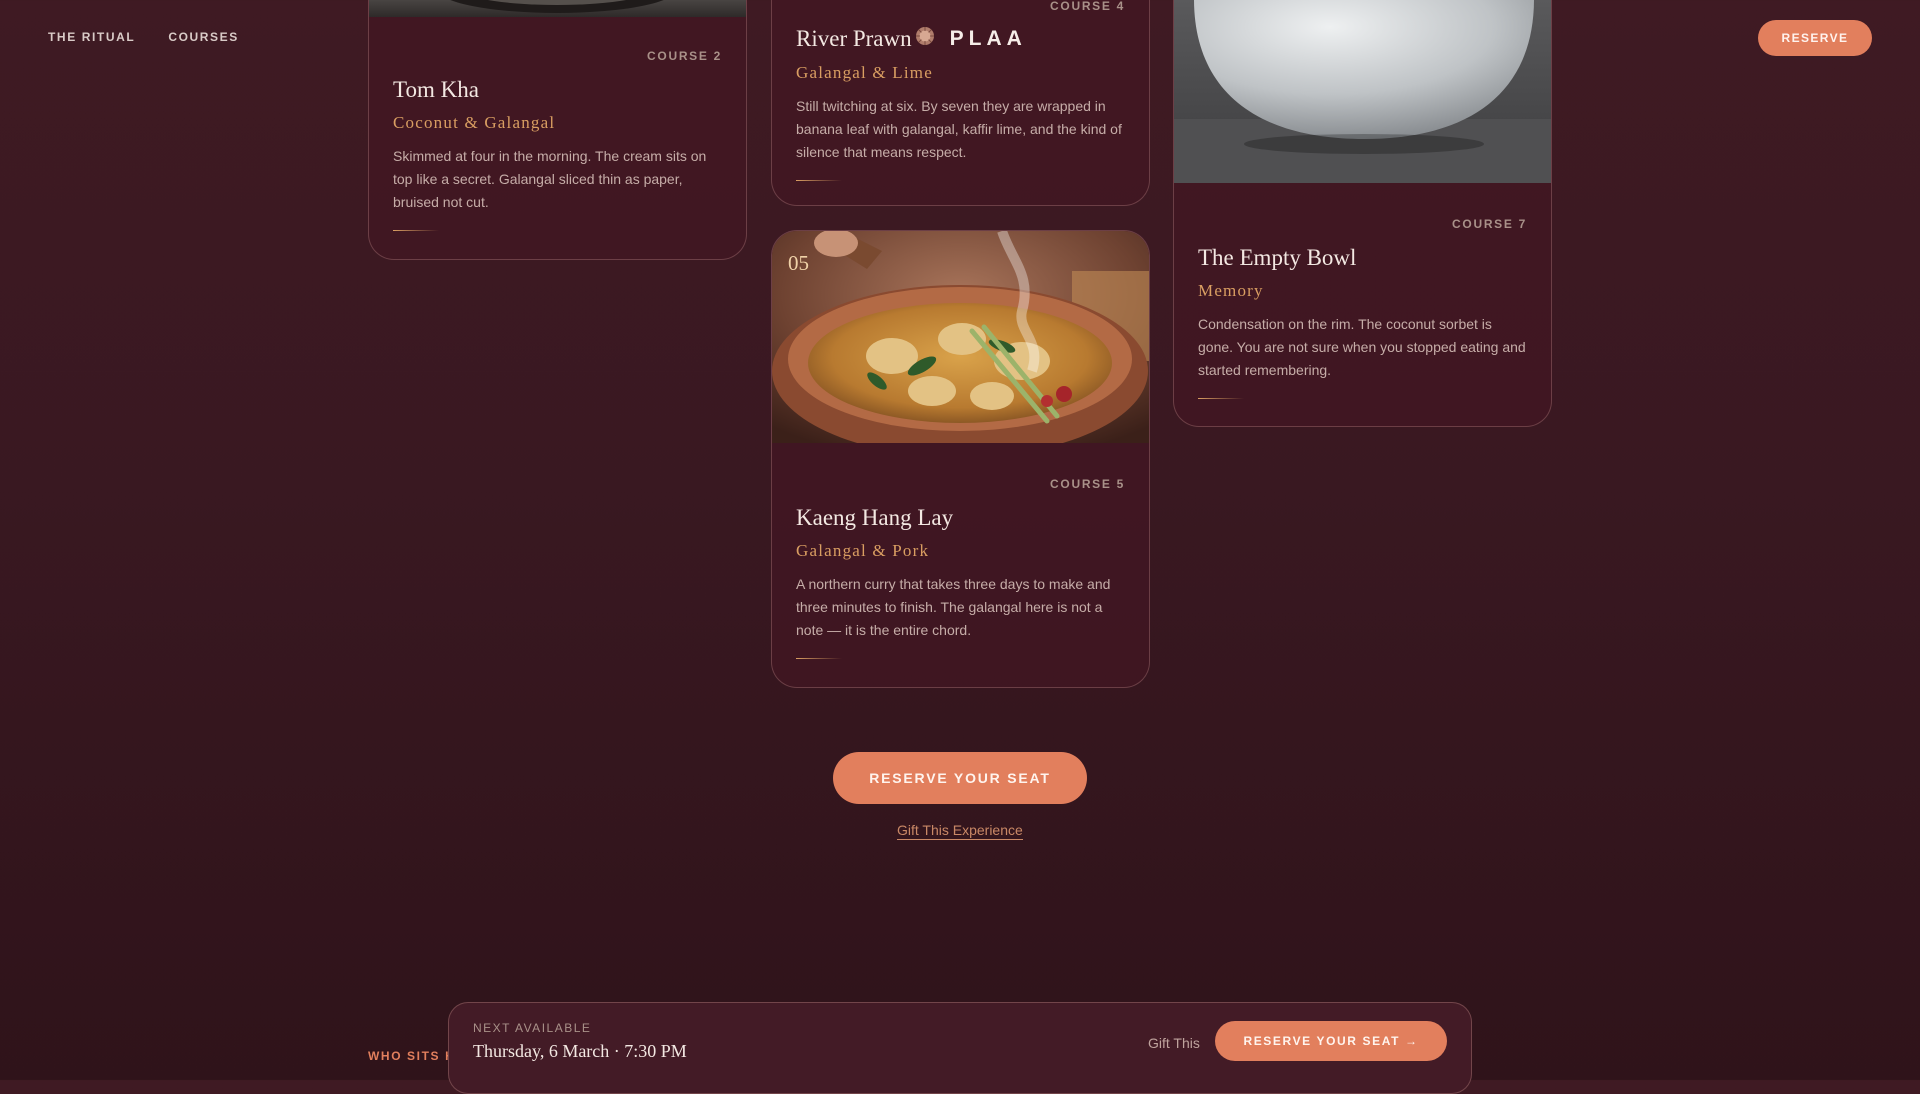 Image resolution: width=1920 pixels, height=1094 pixels. I want to click on reserve-your-seat-button: RESERVE YOUR SEAT, so click(960, 778).